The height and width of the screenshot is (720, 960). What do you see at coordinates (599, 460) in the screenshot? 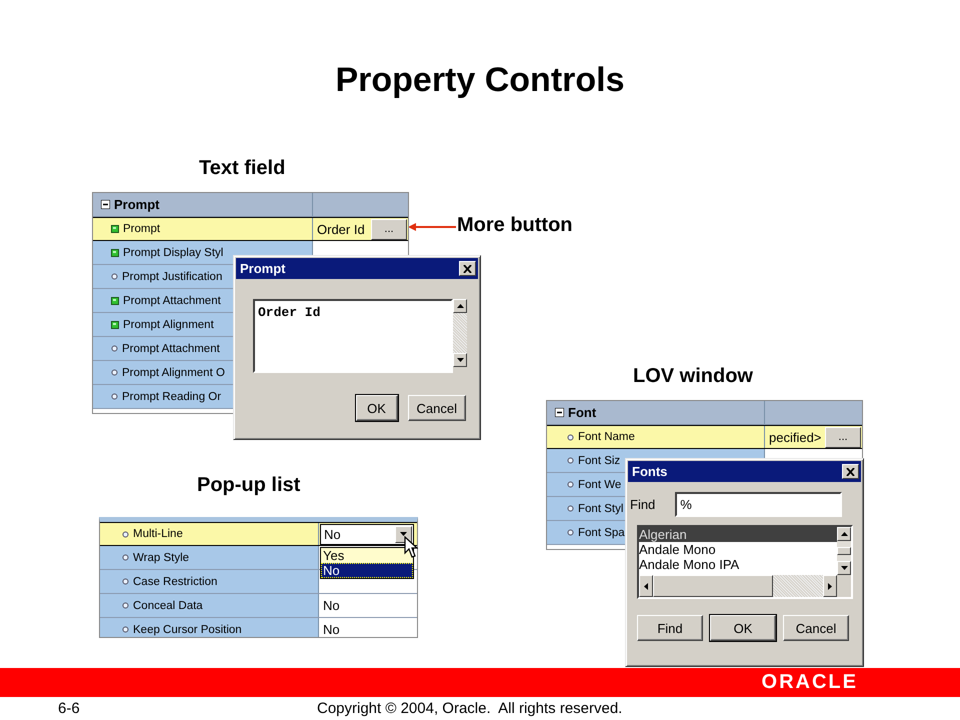
I see `property-name: Font Siz` at bounding box center [599, 460].